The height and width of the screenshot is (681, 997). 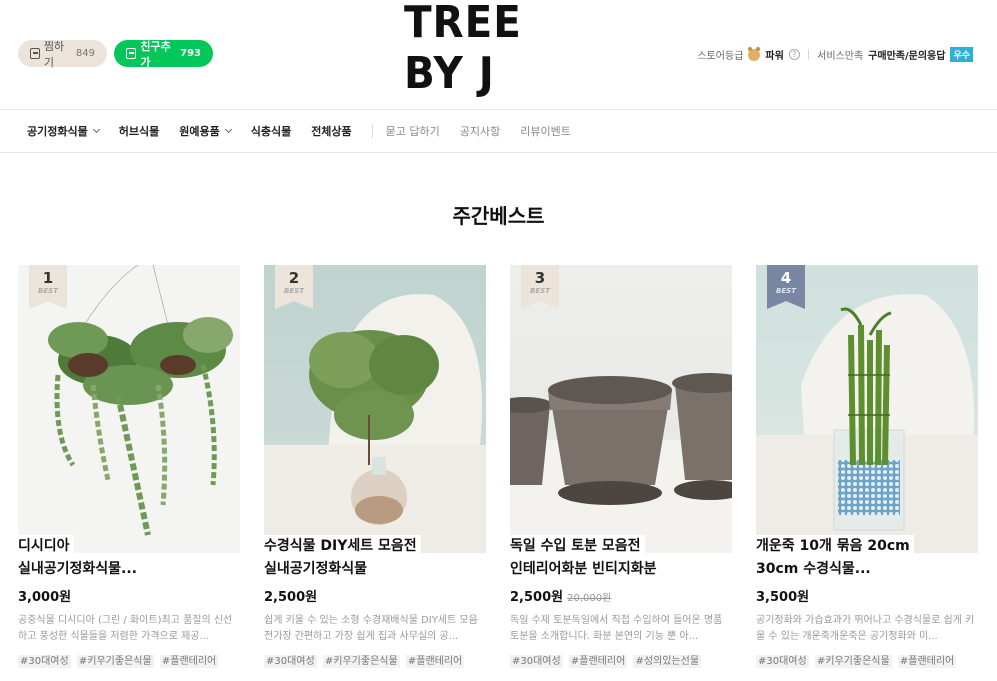 What do you see at coordinates (48, 278) in the screenshot?
I see `rank-number: 1` at bounding box center [48, 278].